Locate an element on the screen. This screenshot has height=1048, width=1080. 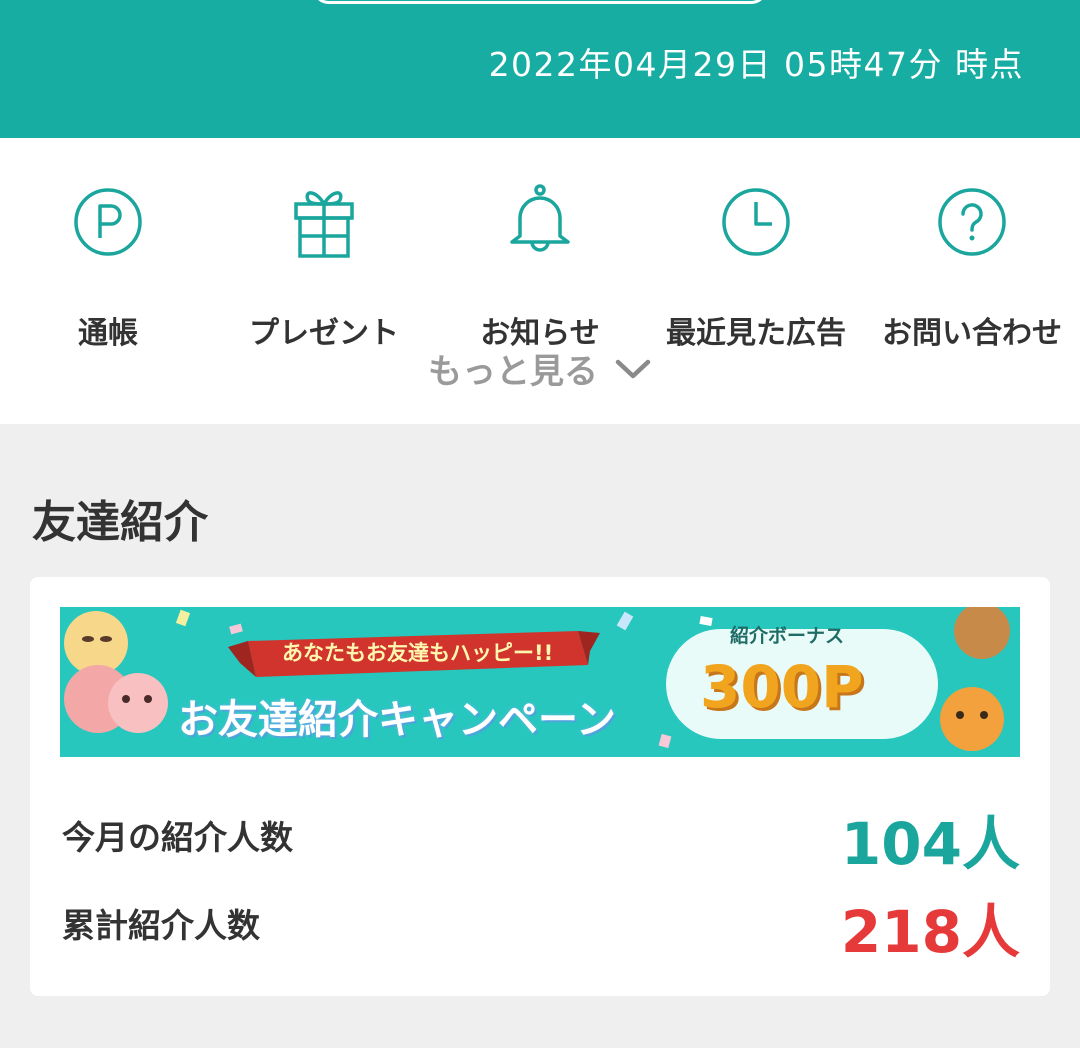
campaign-banner: あなたもお友達もハッピー!! お友達紹介キャンペーン 紹介ボーナス 300P is located at coordinates (540, 682).